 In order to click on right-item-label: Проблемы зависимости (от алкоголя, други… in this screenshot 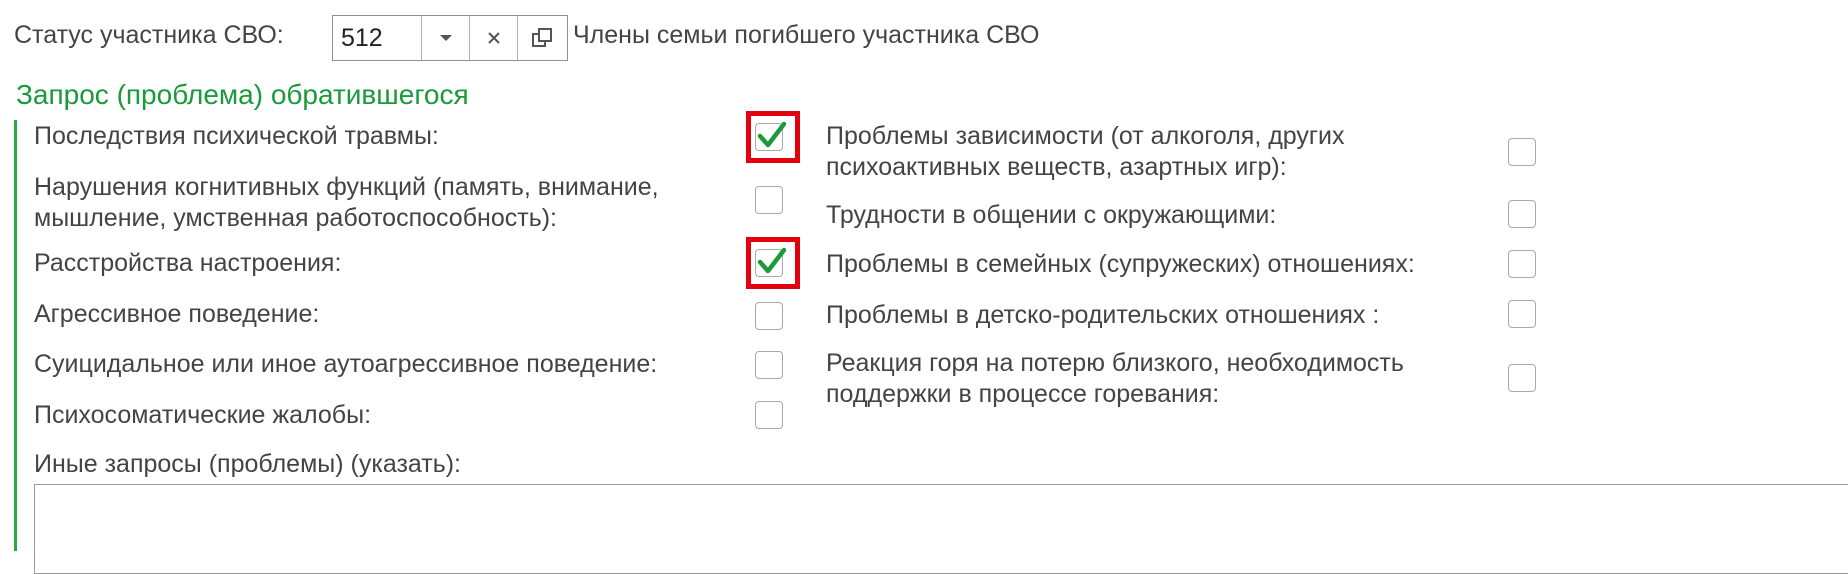, I will do `click(1085, 151)`.